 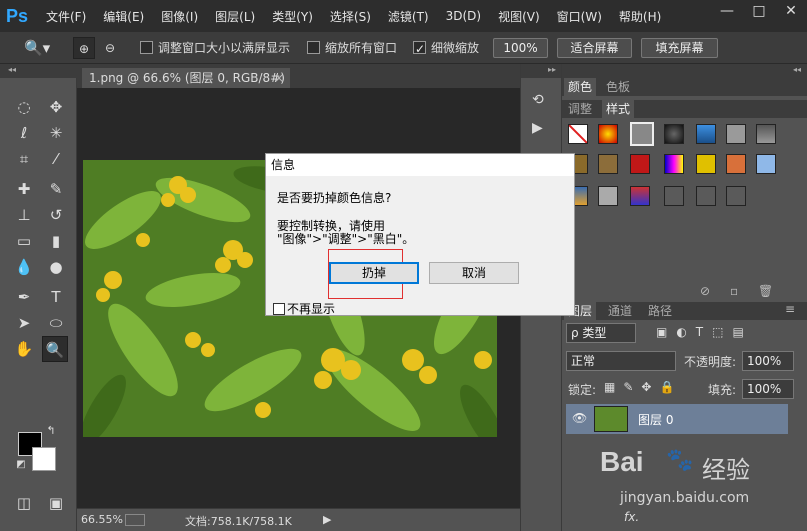 I want to click on menu-filter: 滤镜(T), so click(x=408, y=16).